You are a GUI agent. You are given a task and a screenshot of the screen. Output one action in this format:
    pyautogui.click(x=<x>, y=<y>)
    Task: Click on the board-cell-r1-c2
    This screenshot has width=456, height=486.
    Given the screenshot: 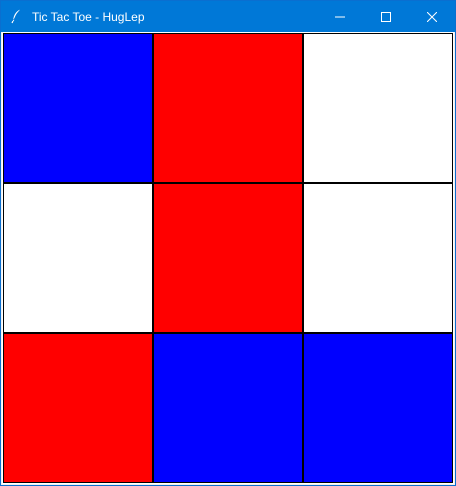 What is the action you would take?
    pyautogui.click(x=228, y=108)
    